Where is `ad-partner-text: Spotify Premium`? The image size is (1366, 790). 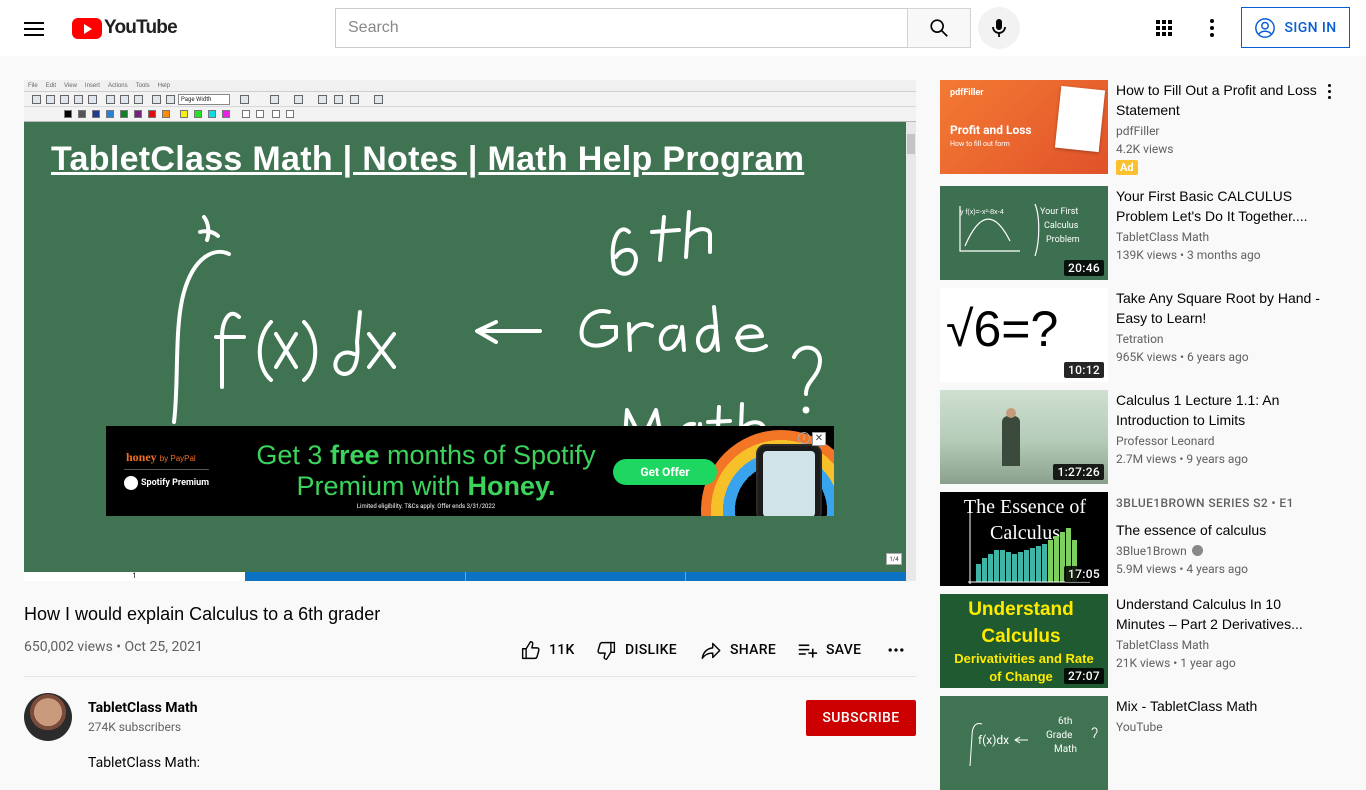
ad-partner-text: Spotify Premium is located at coordinates (175, 483).